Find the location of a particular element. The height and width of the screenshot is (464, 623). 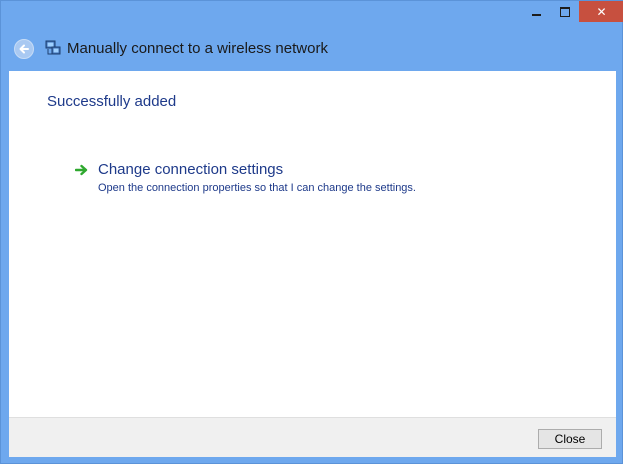

link-title: Change connection settings is located at coordinates (190, 169).